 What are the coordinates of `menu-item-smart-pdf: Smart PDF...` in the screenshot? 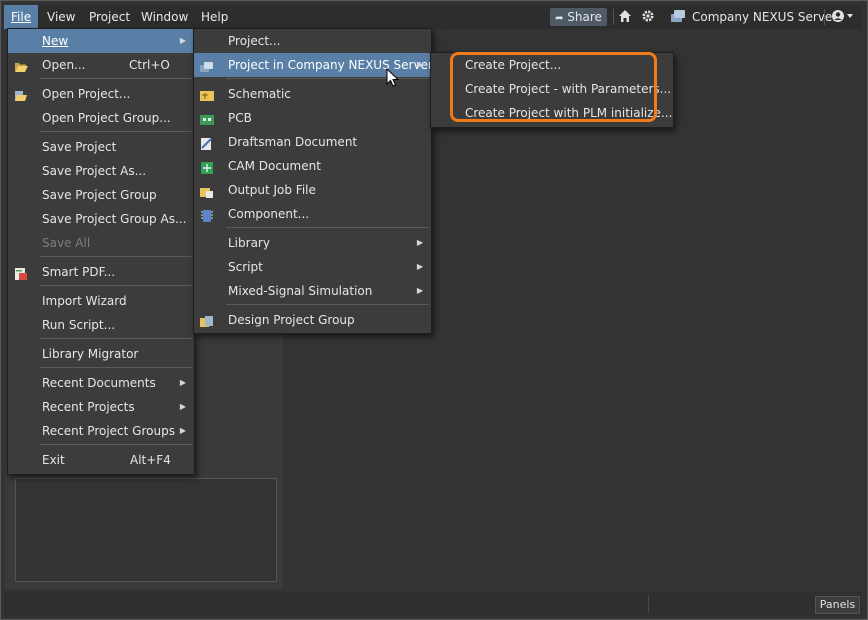 It's located at (101, 272).